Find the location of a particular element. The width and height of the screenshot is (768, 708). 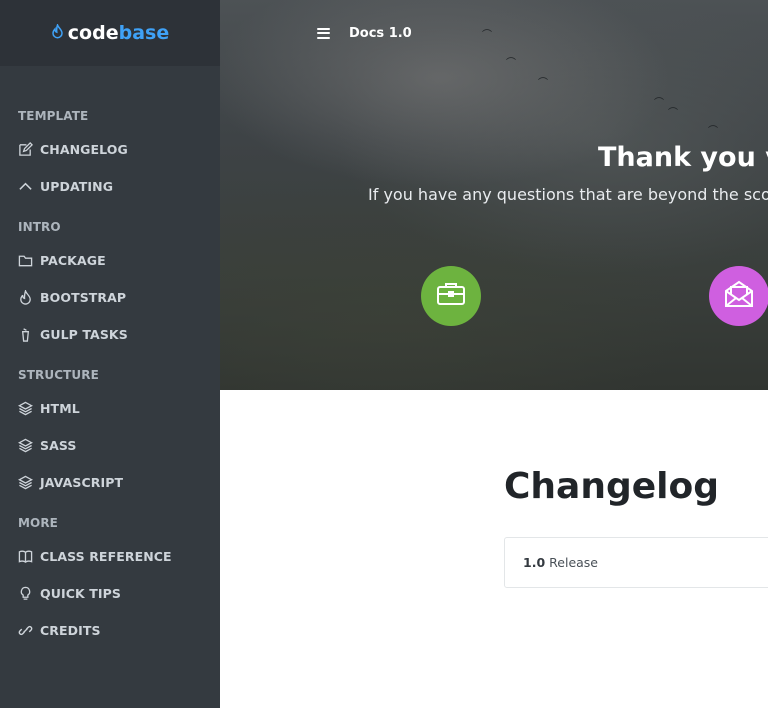

sidebar-item-package: PACKAGE is located at coordinates (110, 260).